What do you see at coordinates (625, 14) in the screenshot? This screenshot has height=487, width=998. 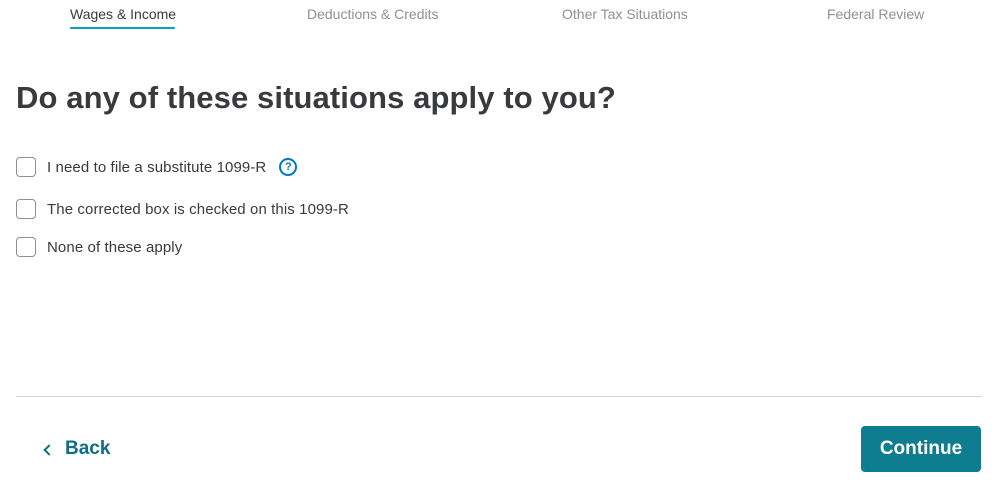 I see `step-other-tax-situations: Other Tax Situations` at bounding box center [625, 14].